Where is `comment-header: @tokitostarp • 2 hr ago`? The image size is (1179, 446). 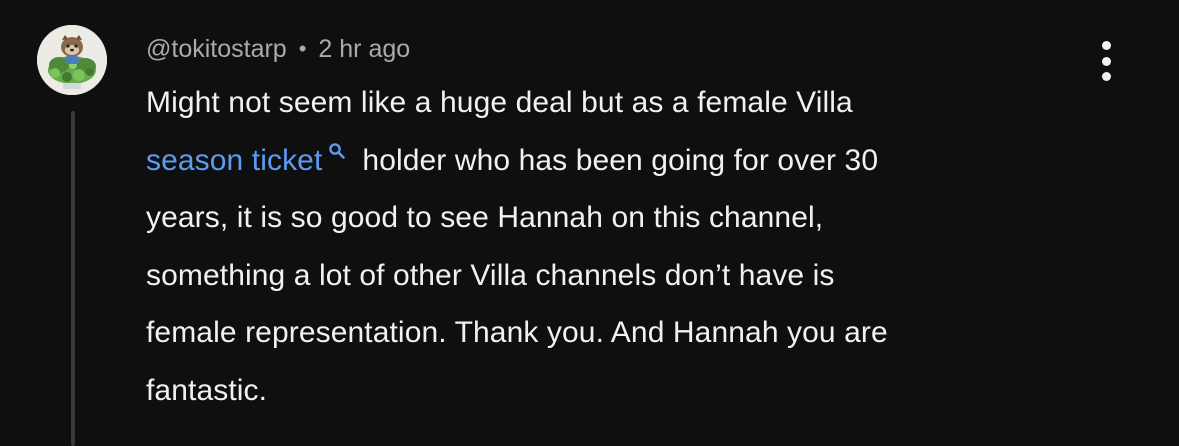
comment-header: @tokitostarp • 2 hr ago is located at coordinates (278, 49).